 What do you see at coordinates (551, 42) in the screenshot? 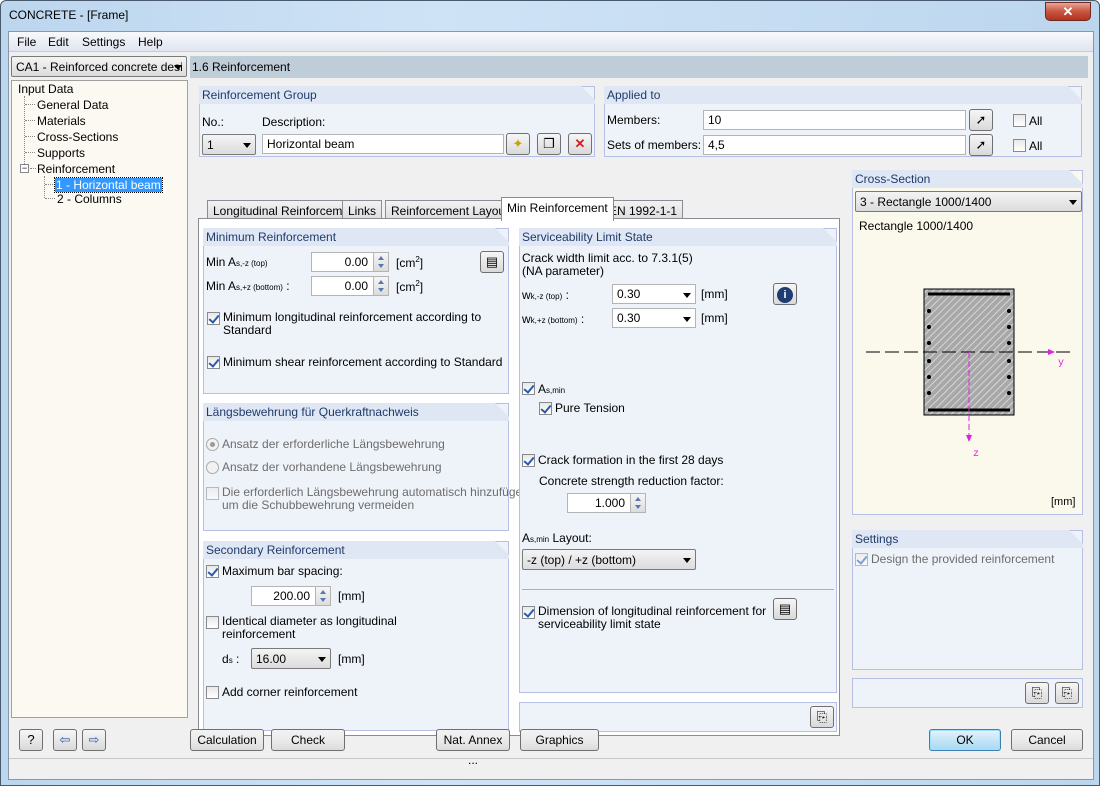
I see `menu-bar: File Edit Settings Help` at bounding box center [551, 42].